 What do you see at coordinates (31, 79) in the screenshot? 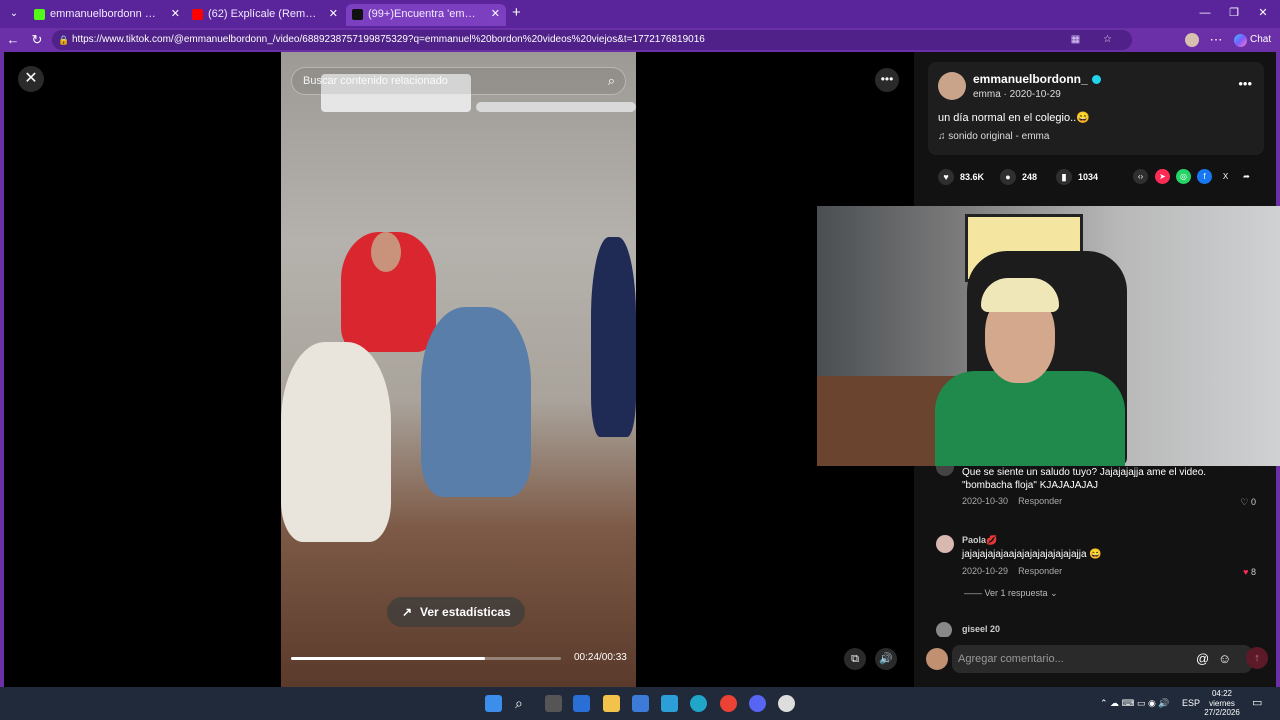
I see `close-video-button: ✕` at bounding box center [31, 79].